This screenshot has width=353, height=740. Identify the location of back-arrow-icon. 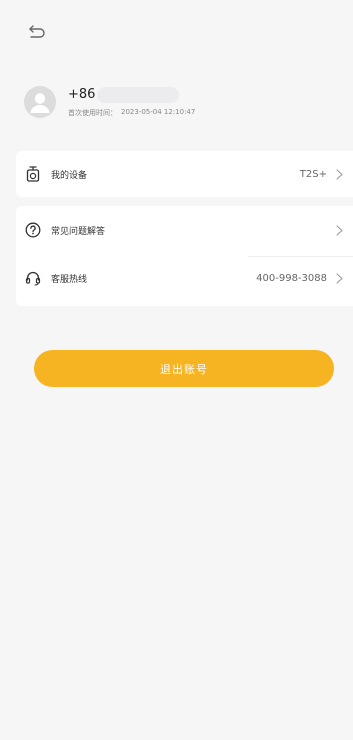
(37, 31).